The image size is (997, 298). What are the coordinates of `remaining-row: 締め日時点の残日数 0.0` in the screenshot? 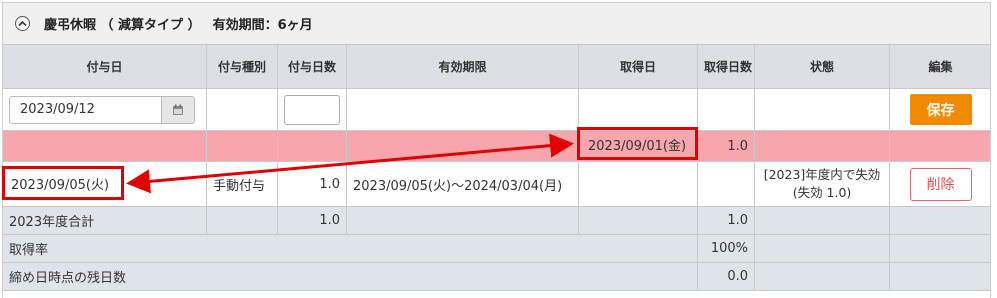 It's located at (496, 276).